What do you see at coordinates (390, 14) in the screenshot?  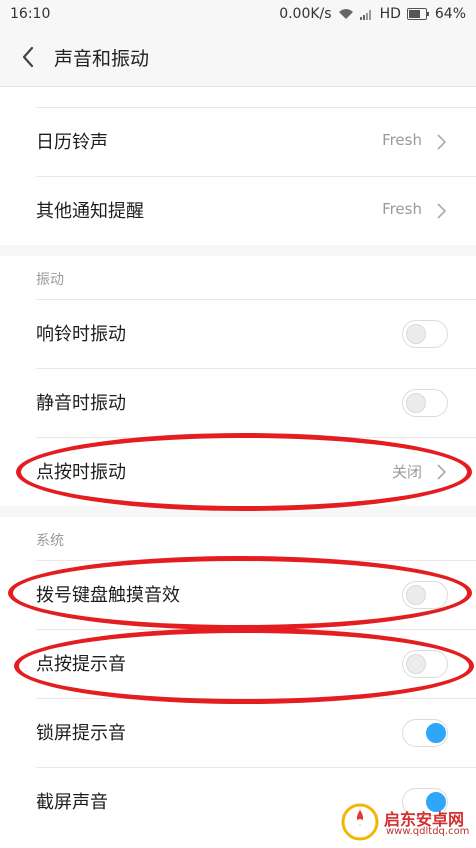 I see `hd-indicator: HD` at bounding box center [390, 14].